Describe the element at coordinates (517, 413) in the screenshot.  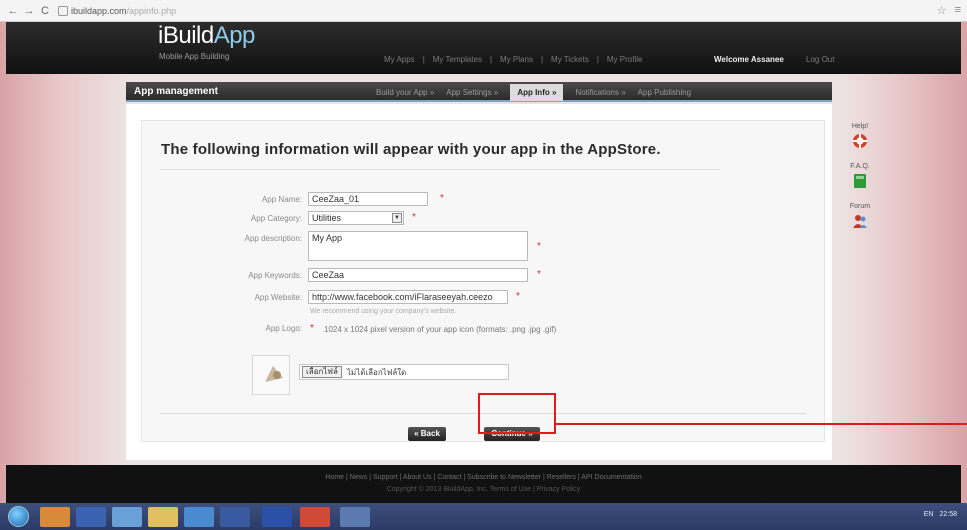
I see `annotation-highlight-box` at that location.